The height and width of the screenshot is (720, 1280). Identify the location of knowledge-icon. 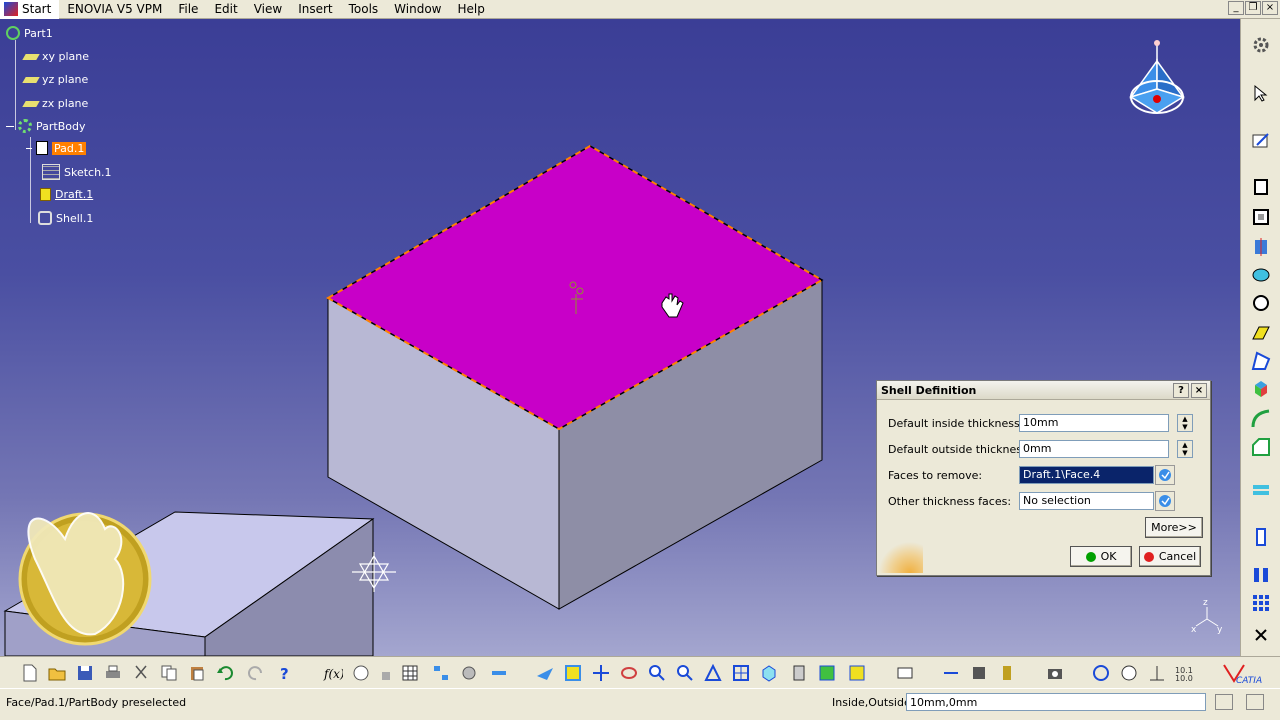
(361, 673).